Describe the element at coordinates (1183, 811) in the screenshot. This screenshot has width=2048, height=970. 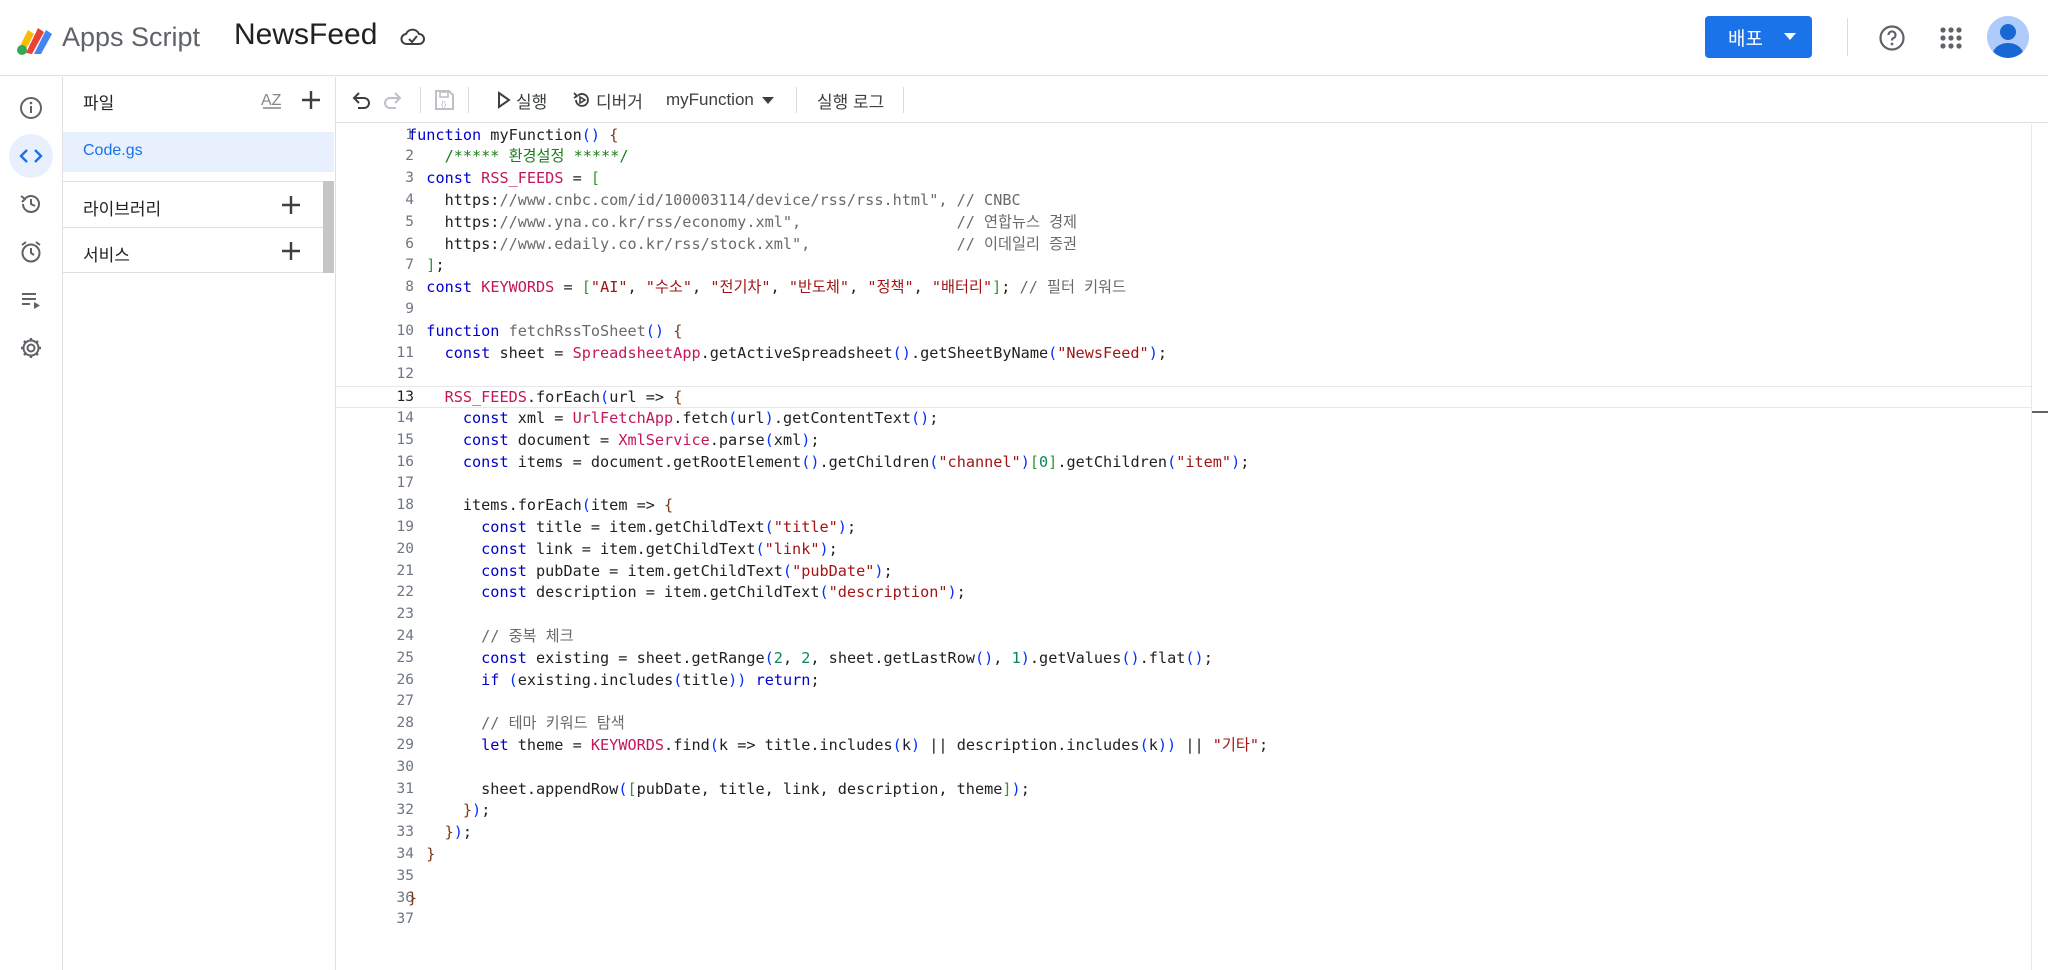
I see `code-line: 32 });` at that location.